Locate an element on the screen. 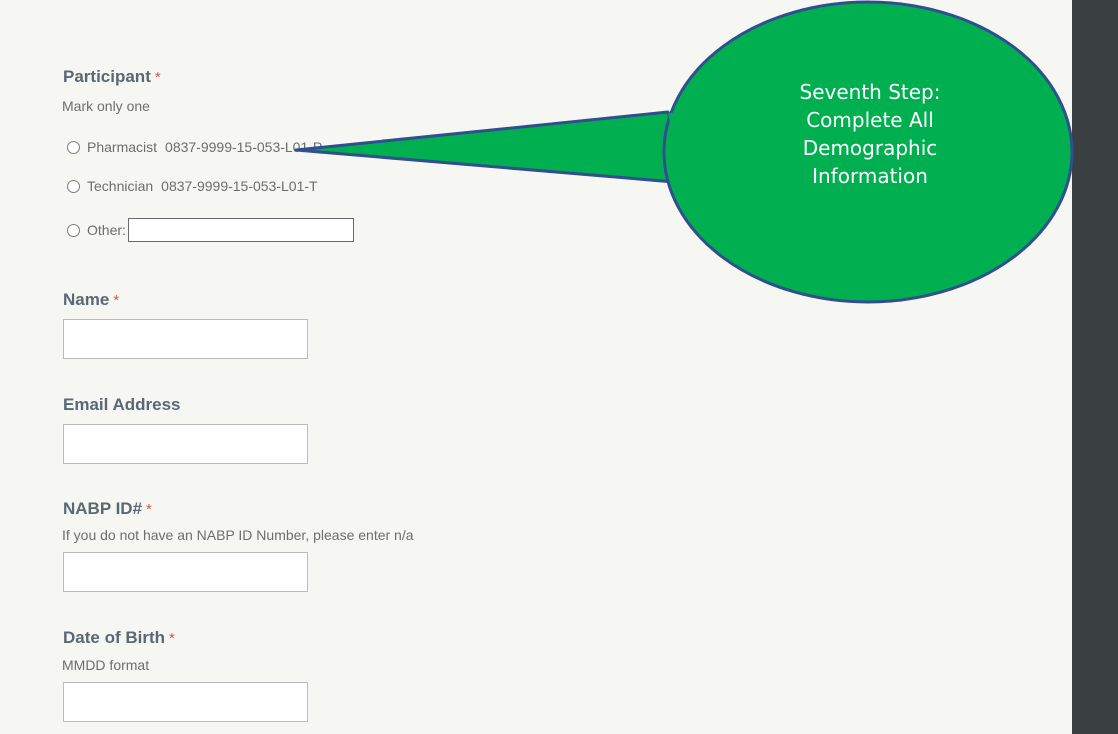  callout-line: Seventh Step: is located at coordinates (870, 92).